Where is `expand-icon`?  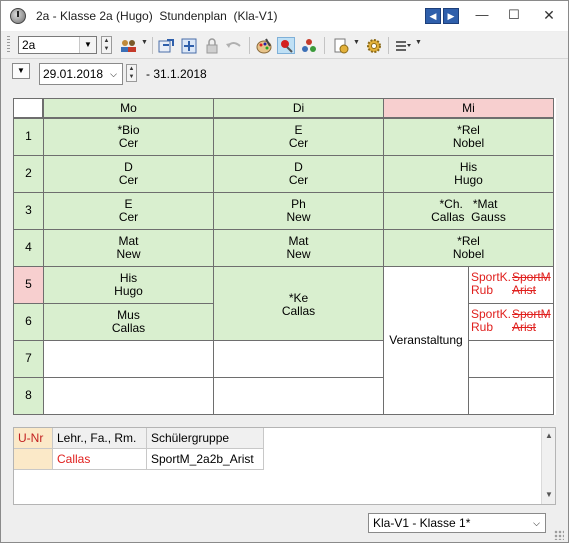 expand-icon is located at coordinates (189, 45).